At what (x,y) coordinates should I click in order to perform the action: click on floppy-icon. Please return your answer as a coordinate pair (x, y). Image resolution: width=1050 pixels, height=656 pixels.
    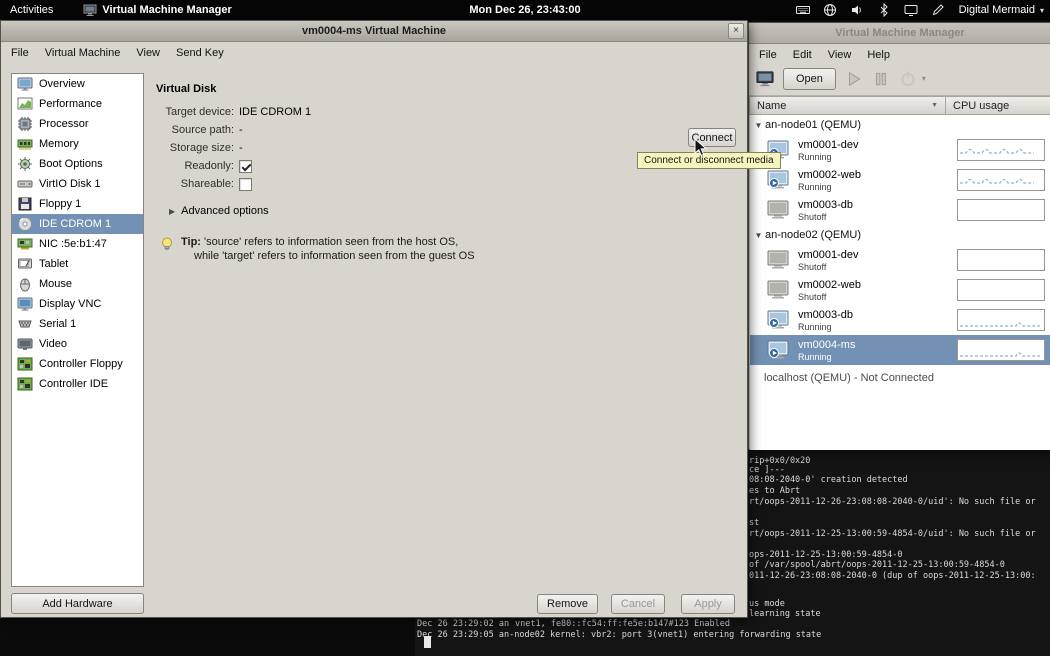
    Looking at the image, I should click on (25, 204).